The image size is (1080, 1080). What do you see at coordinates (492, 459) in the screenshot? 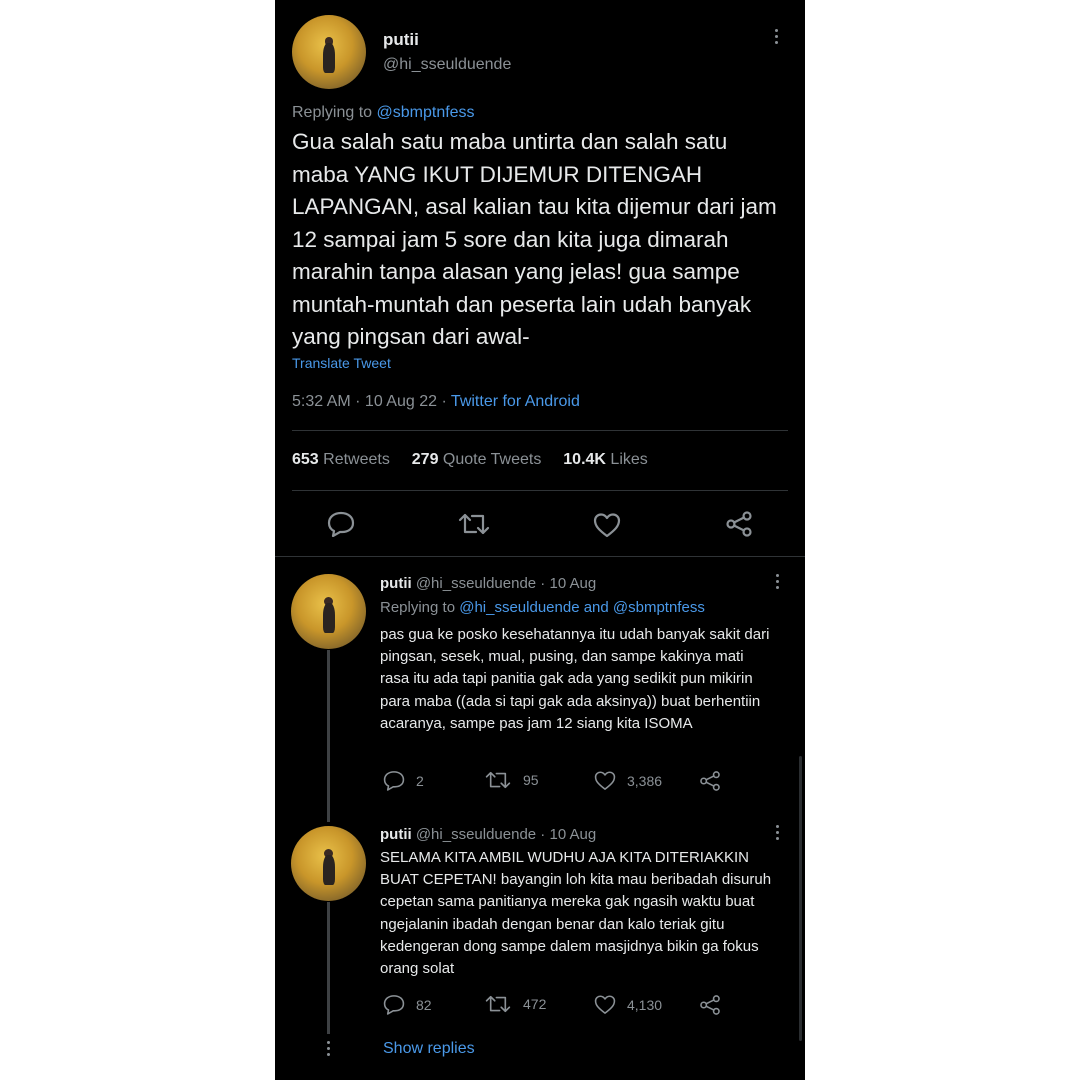
I see `quotes-label: Quote Tweets` at bounding box center [492, 459].